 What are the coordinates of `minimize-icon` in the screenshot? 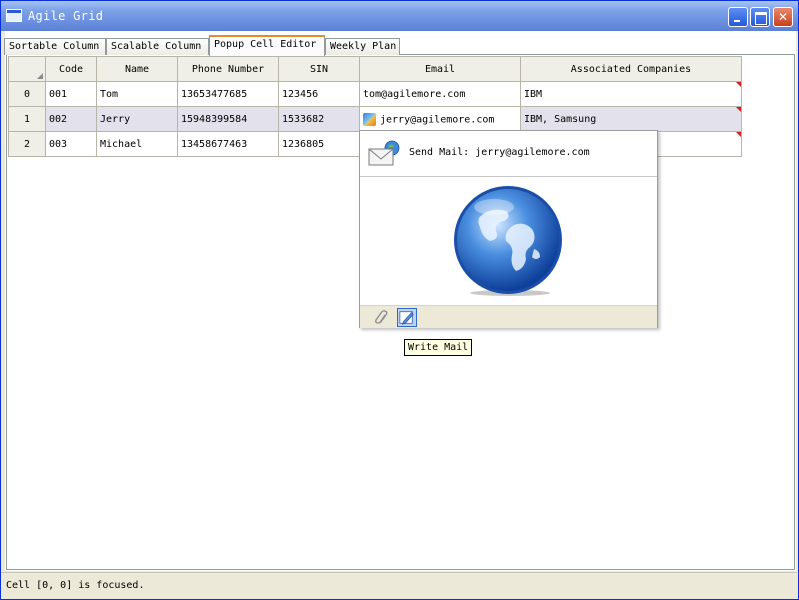 It's located at (738, 17).